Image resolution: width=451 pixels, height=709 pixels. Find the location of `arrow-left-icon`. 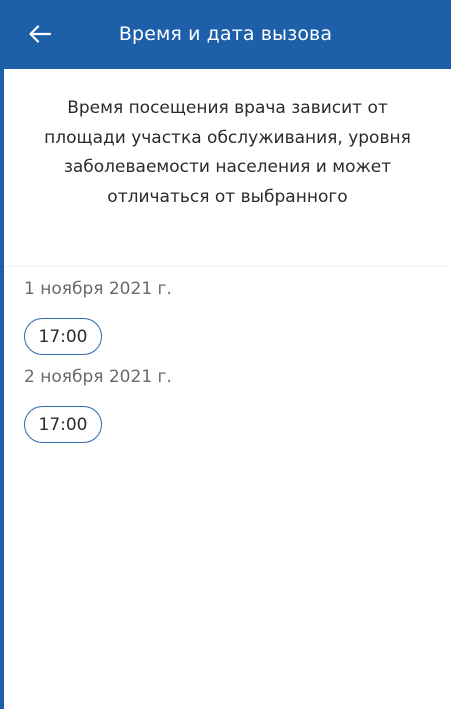

arrow-left-icon is located at coordinates (40, 34).